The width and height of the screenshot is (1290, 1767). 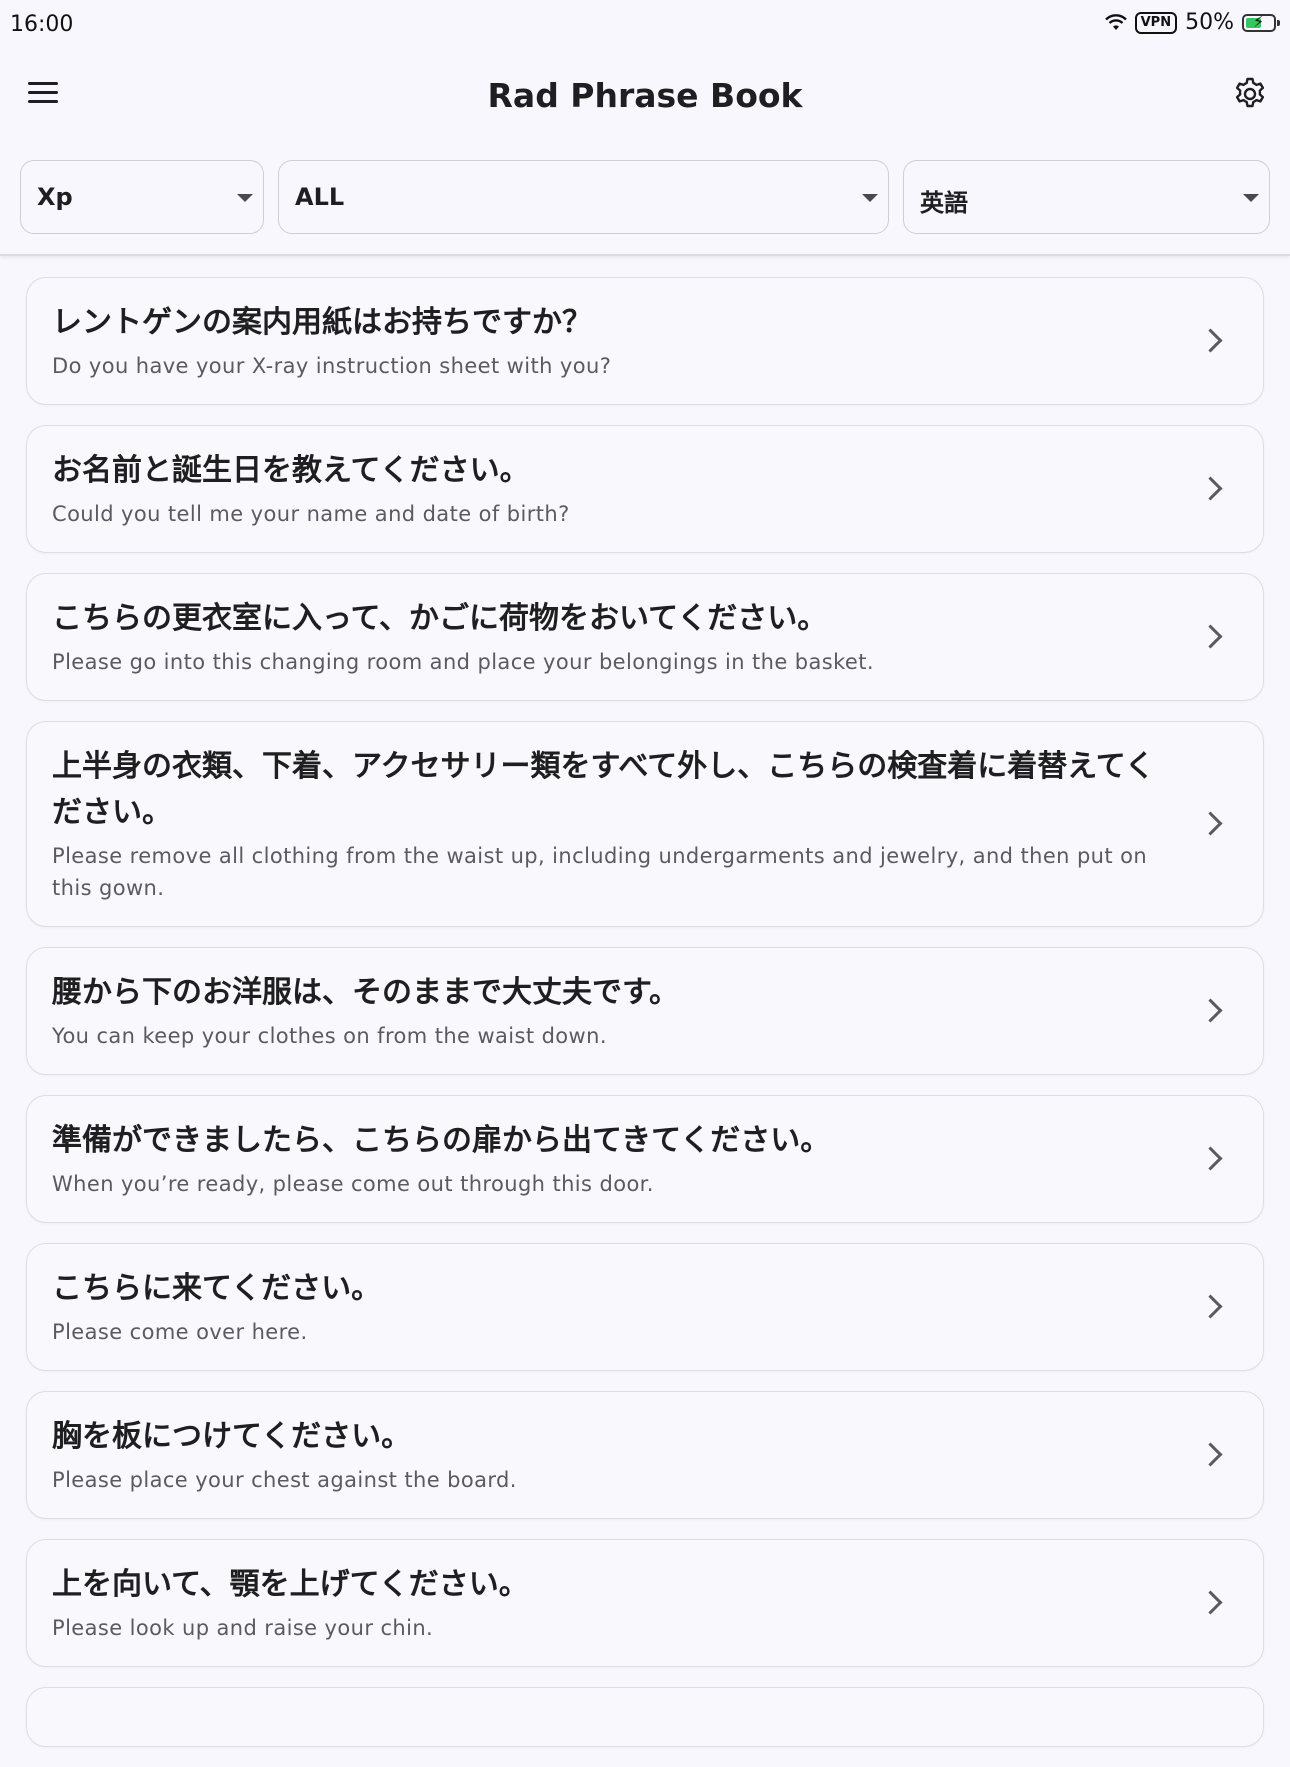 I want to click on phrase-english: Please come over here., so click(x=180, y=1332).